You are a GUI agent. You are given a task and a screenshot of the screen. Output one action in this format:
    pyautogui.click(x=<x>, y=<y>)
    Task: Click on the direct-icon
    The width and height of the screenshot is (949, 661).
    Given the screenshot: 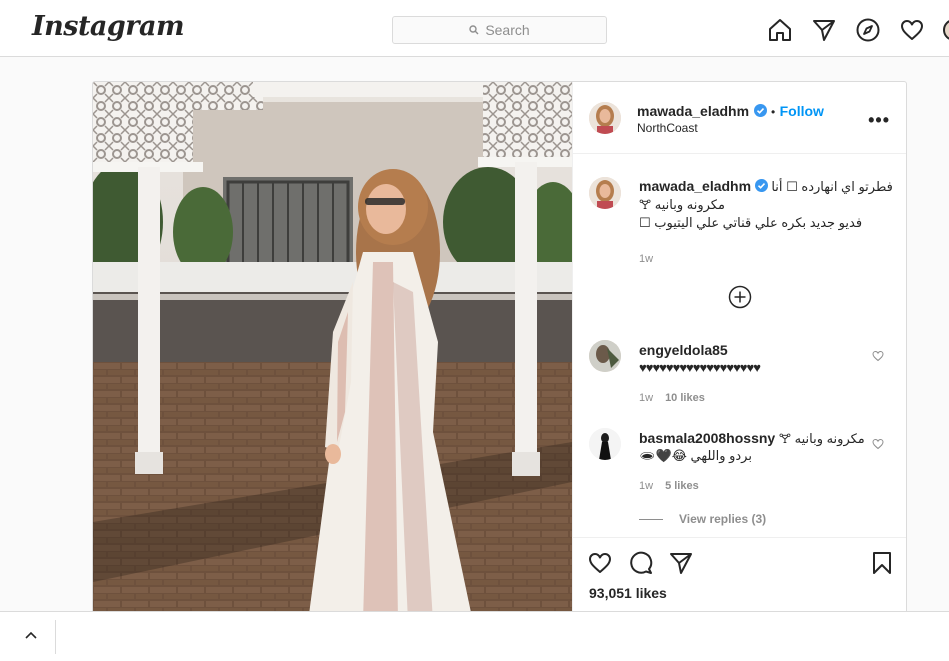 What is the action you would take?
    pyautogui.click(x=824, y=30)
    